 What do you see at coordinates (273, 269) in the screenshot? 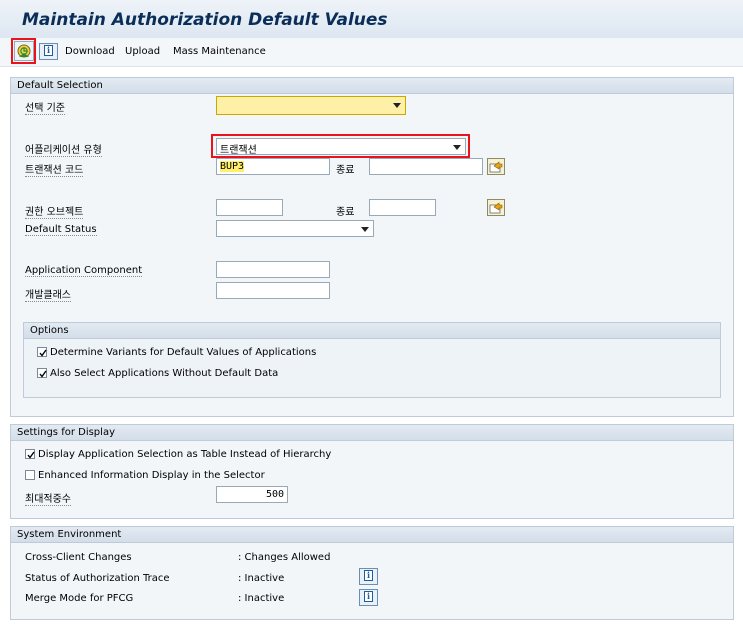
I see `app-component-input` at bounding box center [273, 269].